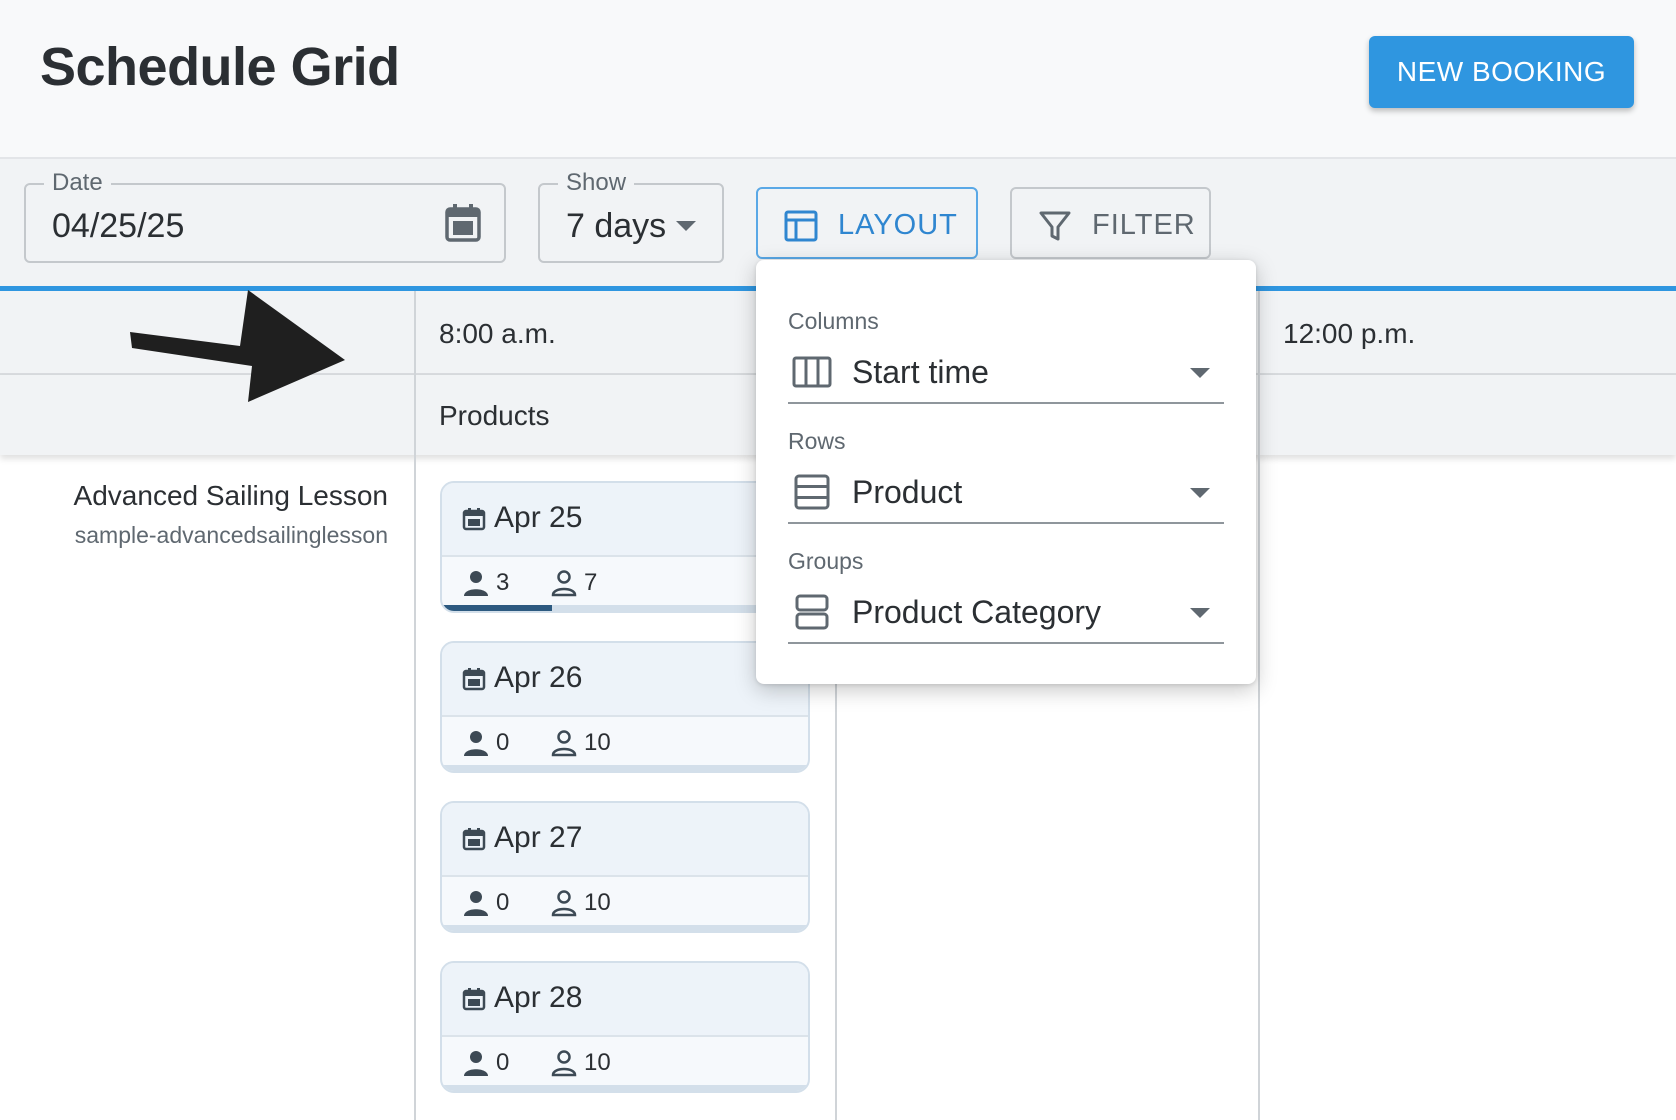 The image size is (1676, 1120). Describe the element at coordinates (817, 441) in the screenshot. I see `rows-label: Rows` at that location.